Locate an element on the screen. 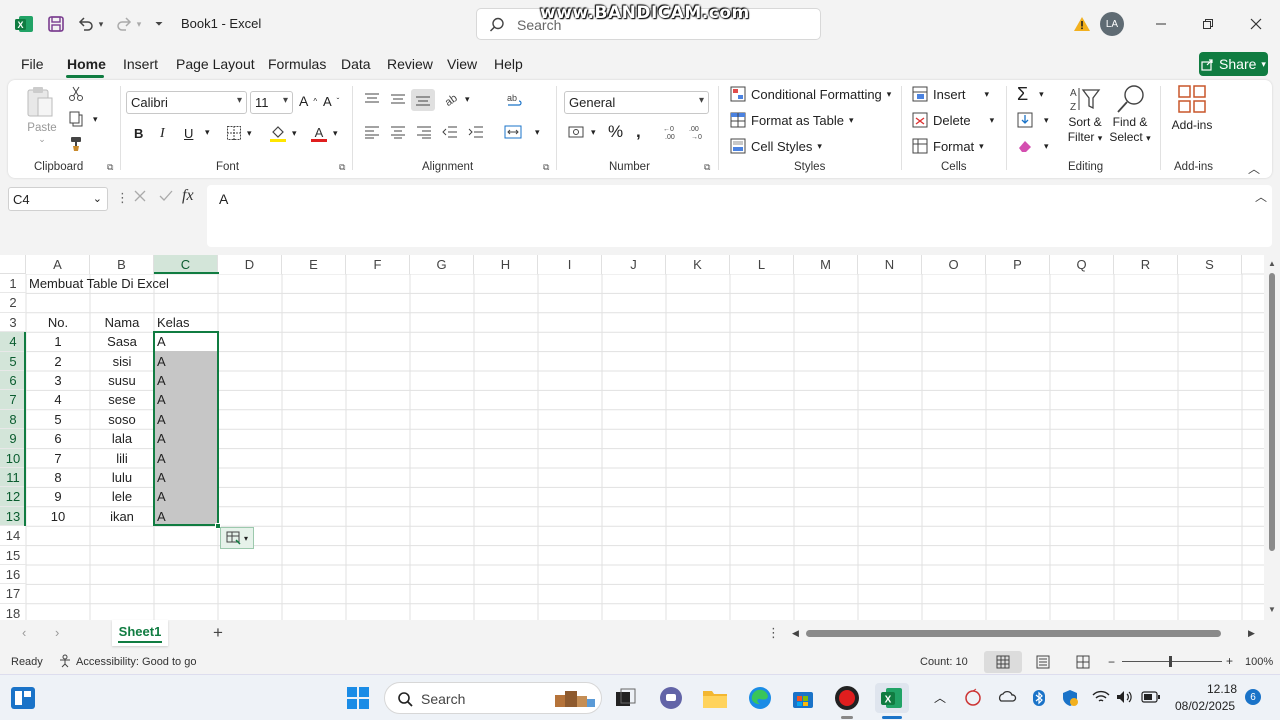 The width and height of the screenshot is (1280, 720). security-icon is located at coordinates (1070, 698).